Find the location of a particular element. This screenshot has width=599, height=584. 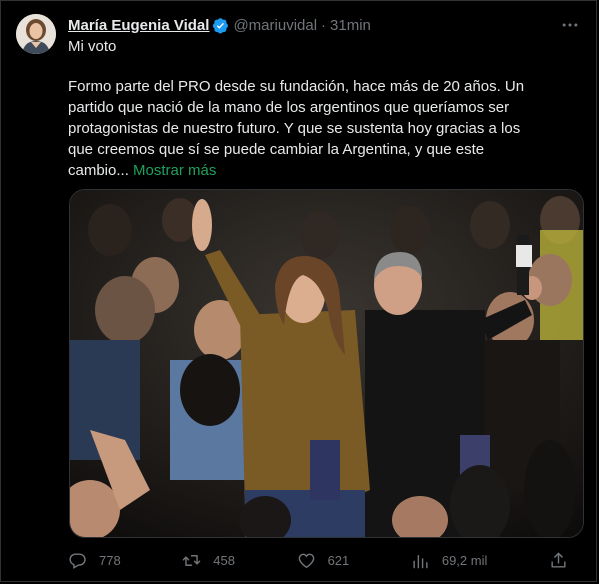

tweet-header: María Eugenia Vidal @mariuvidal · 31min is located at coordinates (324, 25).